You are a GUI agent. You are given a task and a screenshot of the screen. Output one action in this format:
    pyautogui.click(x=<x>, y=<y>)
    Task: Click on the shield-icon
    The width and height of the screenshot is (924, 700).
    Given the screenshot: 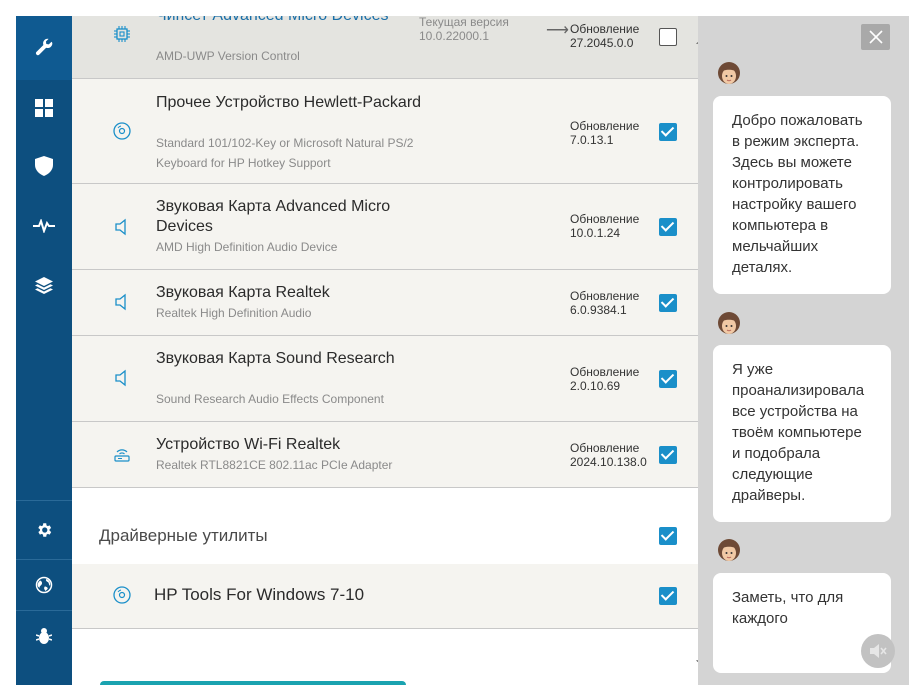 What is the action you would take?
    pyautogui.click(x=44, y=166)
    